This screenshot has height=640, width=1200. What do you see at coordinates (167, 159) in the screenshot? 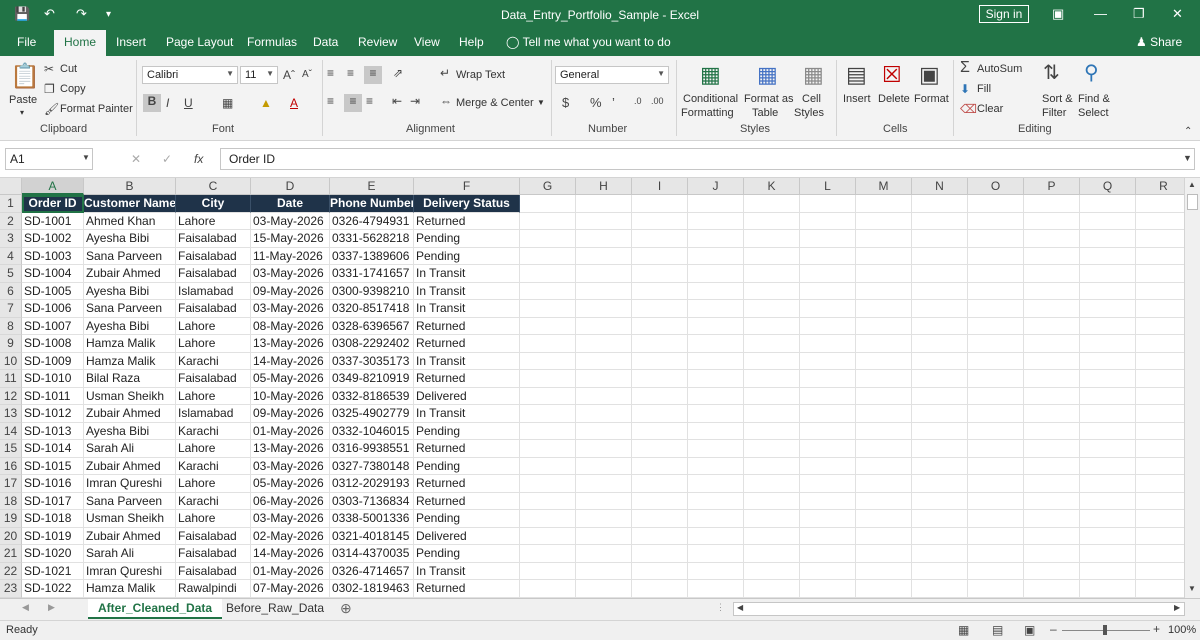
I see `enter-icon: ✓` at bounding box center [167, 159].